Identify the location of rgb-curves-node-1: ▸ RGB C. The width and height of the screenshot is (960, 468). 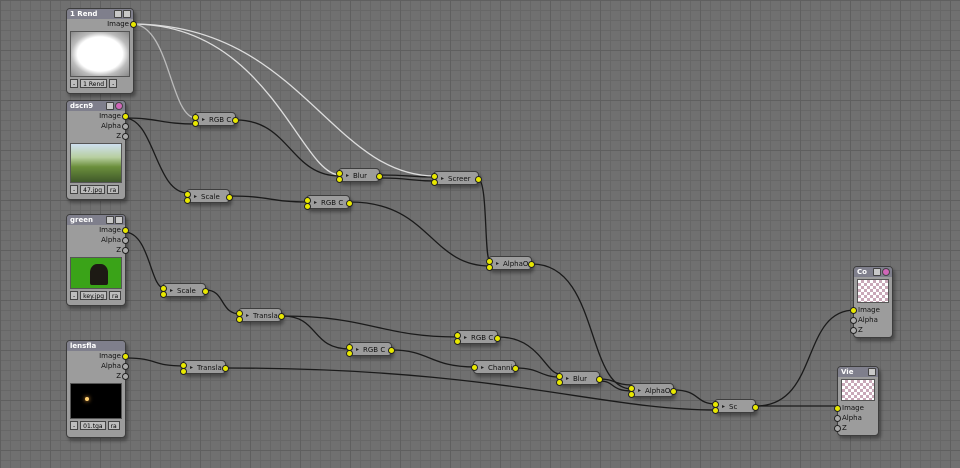
(215, 119).